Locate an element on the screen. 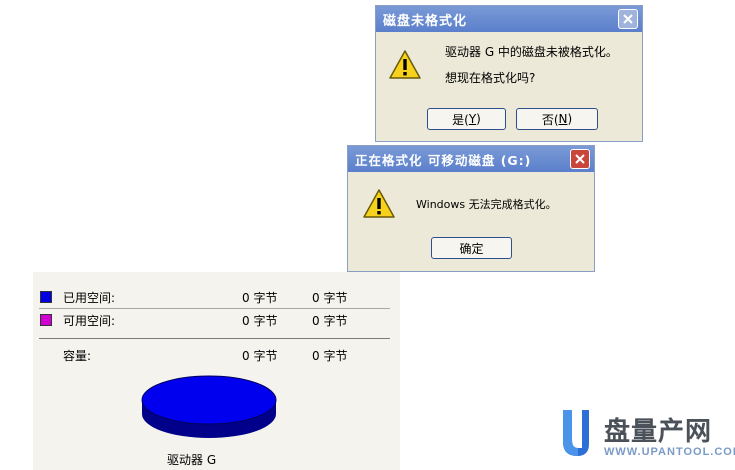  free-space-label: 可用空间: is located at coordinates (89, 321).